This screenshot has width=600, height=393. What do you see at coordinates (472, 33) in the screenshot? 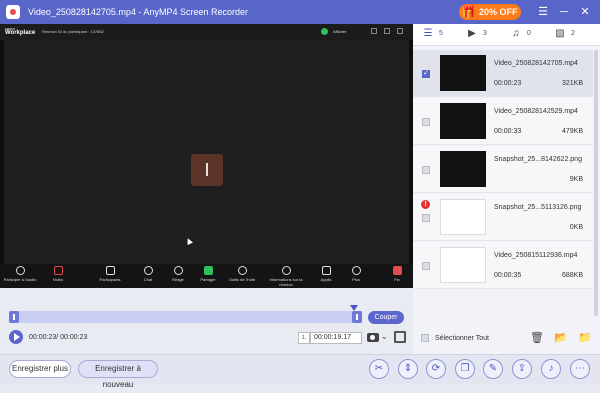
I see `video-icon: ▶` at bounding box center [472, 33].